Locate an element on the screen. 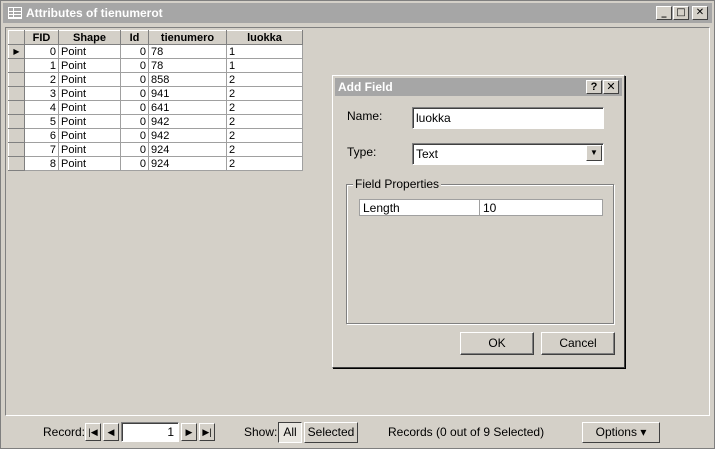  cell-fid: 0 is located at coordinates (41, 51).